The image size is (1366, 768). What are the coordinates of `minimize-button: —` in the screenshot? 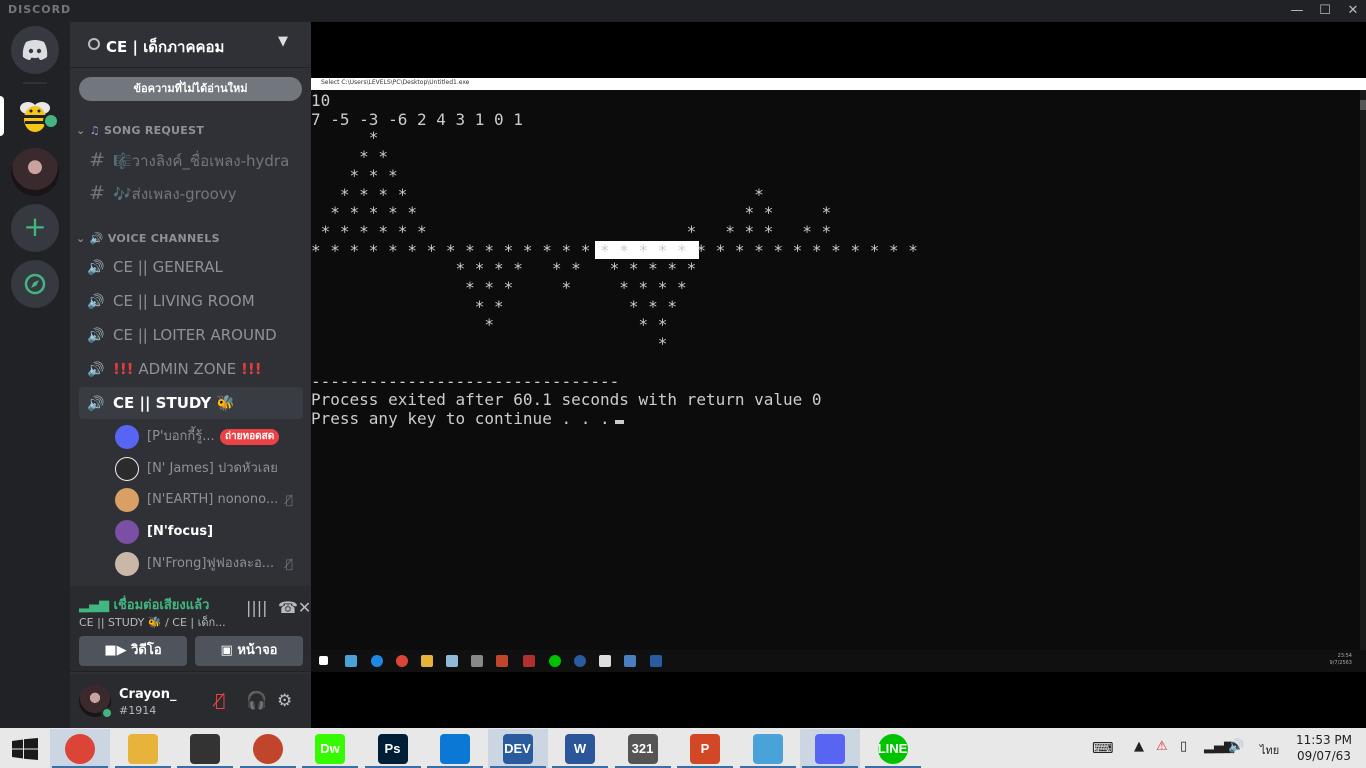 It's located at (1297, 11).